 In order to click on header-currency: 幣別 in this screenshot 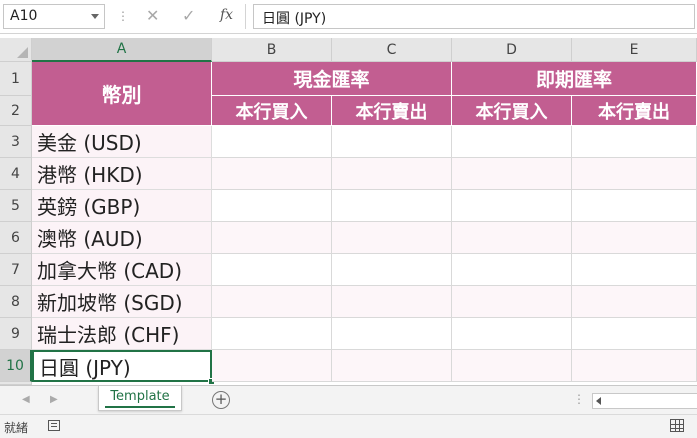, I will do `click(122, 94)`.